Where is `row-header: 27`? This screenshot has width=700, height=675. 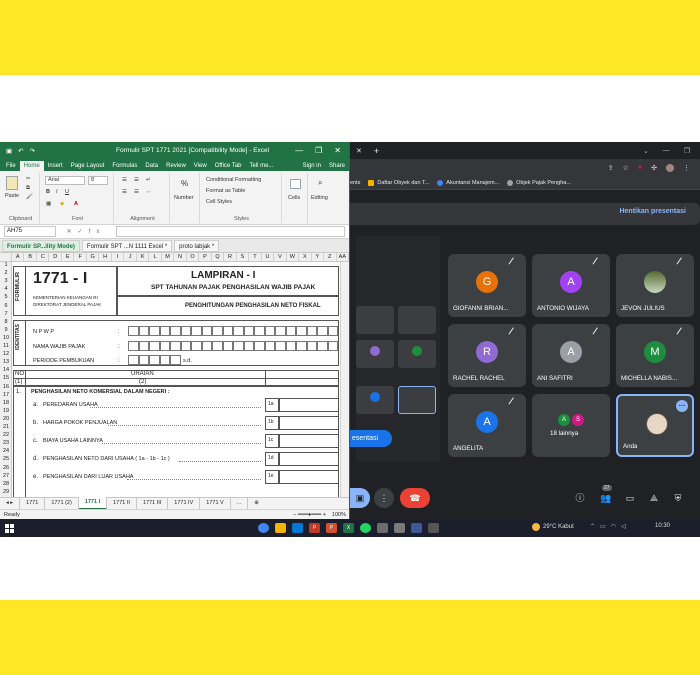 row-header: 27 is located at coordinates (6, 476).